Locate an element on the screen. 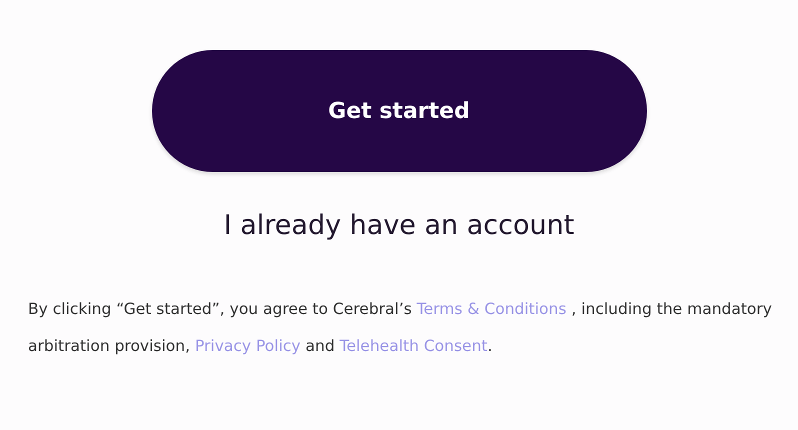 This screenshot has height=430, width=798. consent-link: Privacy Policy is located at coordinates (247, 346).